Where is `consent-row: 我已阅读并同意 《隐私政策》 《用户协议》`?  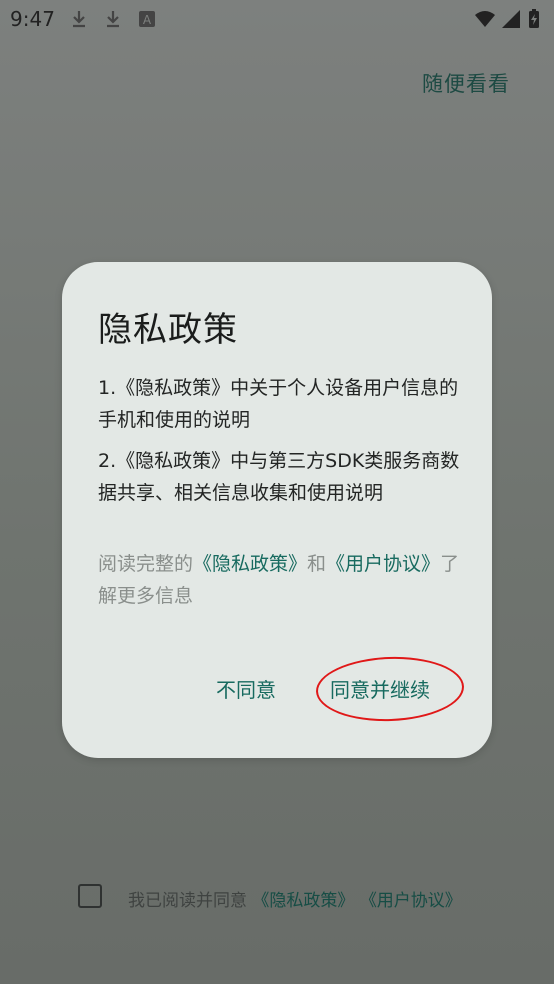 consent-row: 我已阅读并同意 《隐私政策》 《用户协议》 is located at coordinates (308, 899).